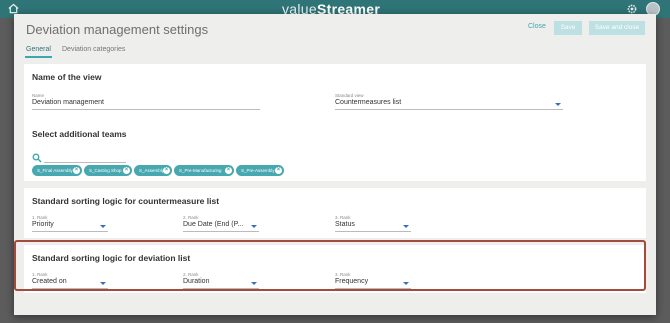  I want to click on dialog-title: Deviation management settings, so click(117, 29).